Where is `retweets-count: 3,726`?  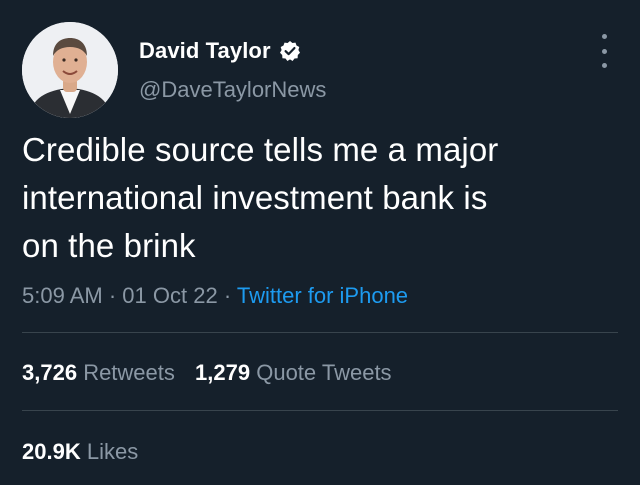
retweets-count: 3,726 is located at coordinates (50, 372).